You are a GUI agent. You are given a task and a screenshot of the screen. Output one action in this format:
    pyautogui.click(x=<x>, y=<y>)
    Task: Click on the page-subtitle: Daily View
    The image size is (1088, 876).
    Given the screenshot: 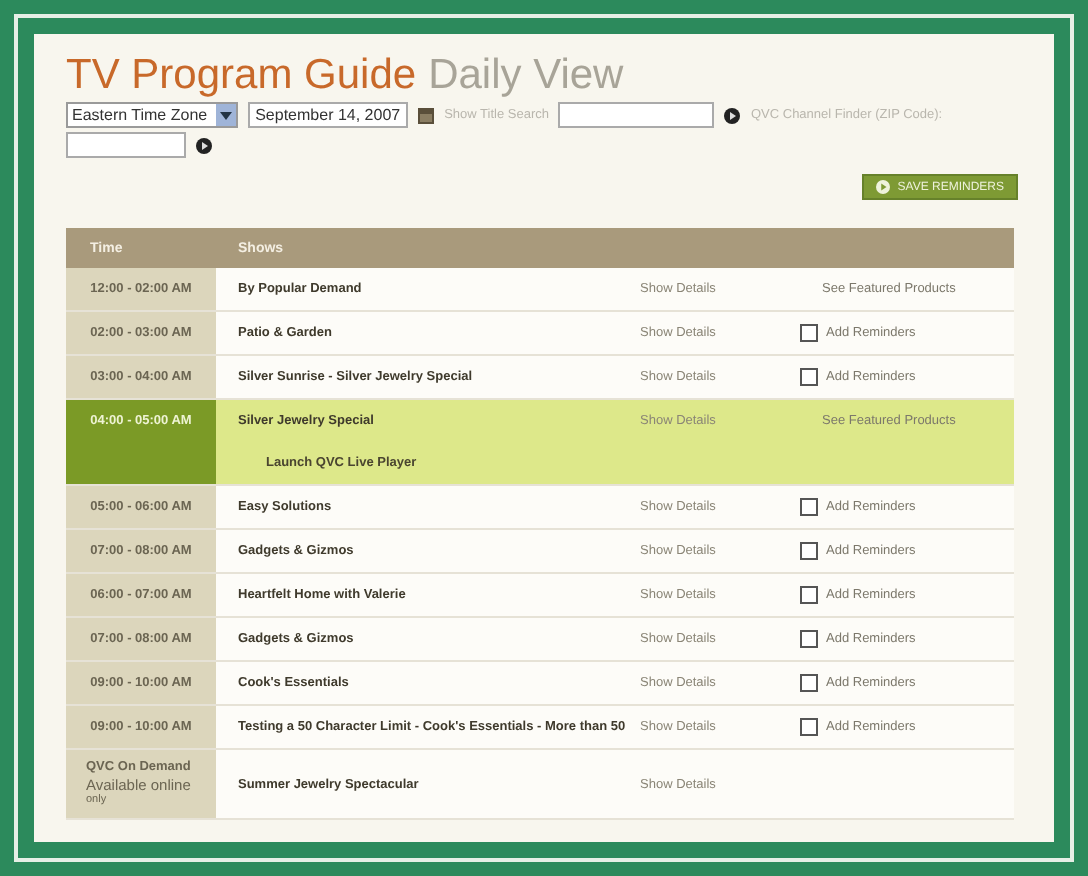 What is the action you would take?
    pyautogui.click(x=526, y=76)
    